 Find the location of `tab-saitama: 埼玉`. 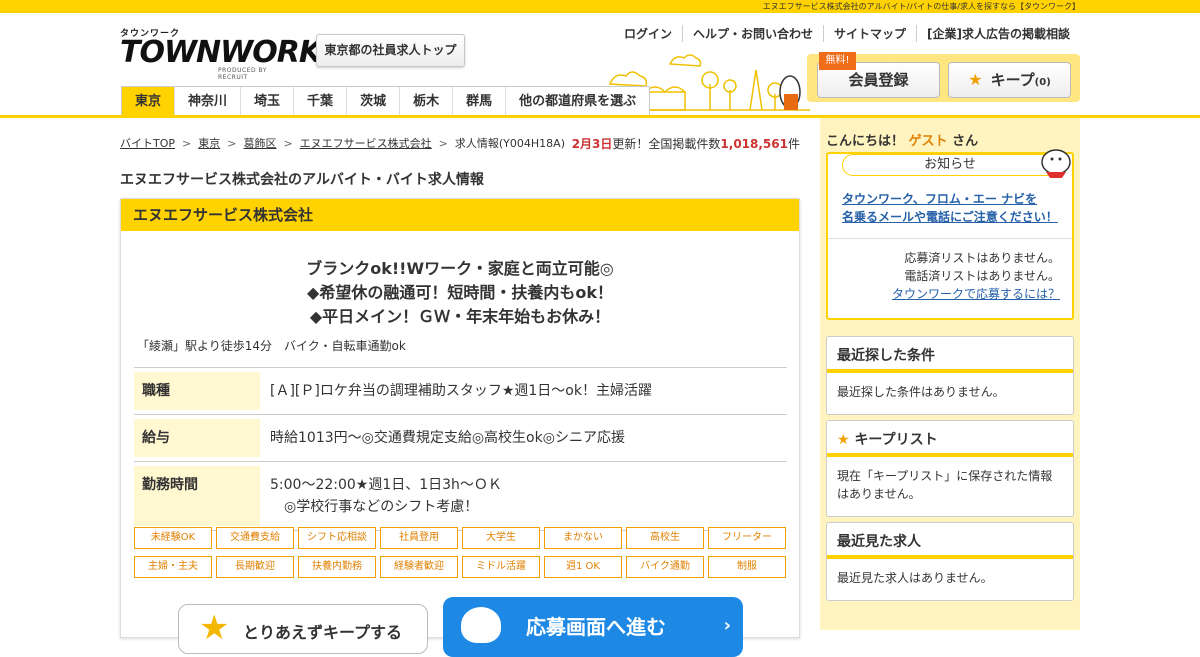

tab-saitama: 埼玉 is located at coordinates (266, 101).